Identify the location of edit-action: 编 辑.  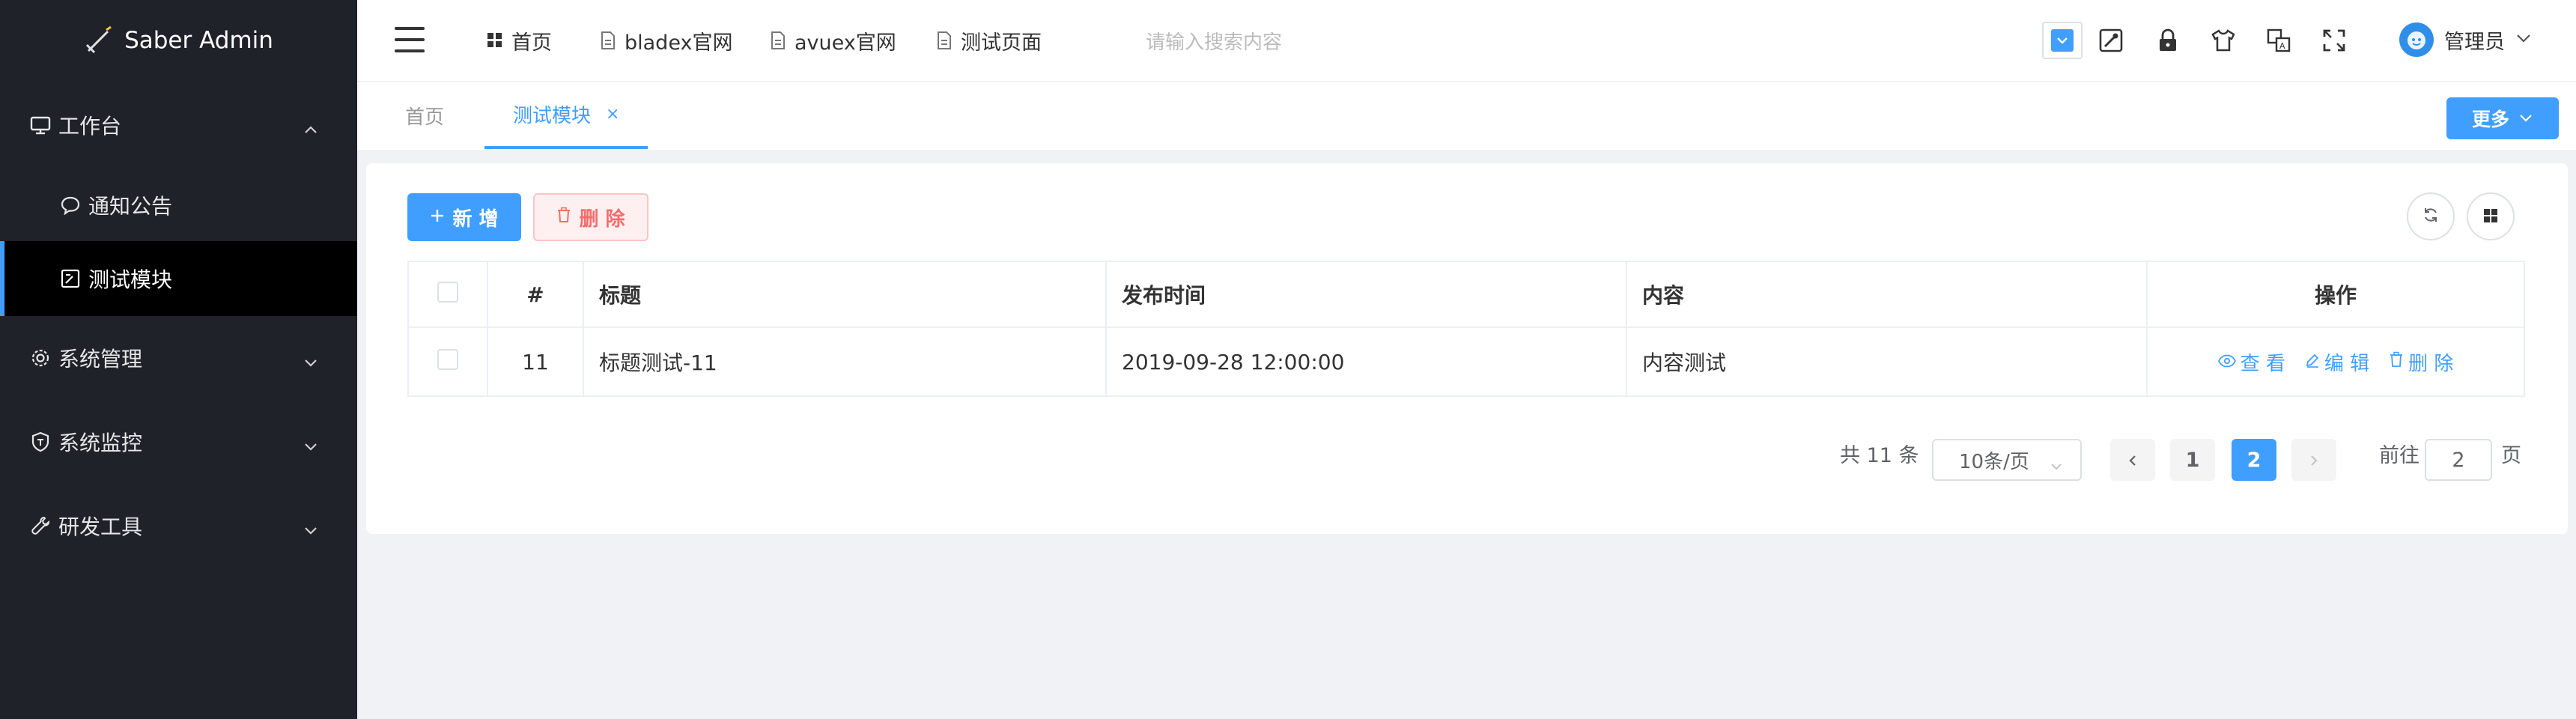
(2337, 362).